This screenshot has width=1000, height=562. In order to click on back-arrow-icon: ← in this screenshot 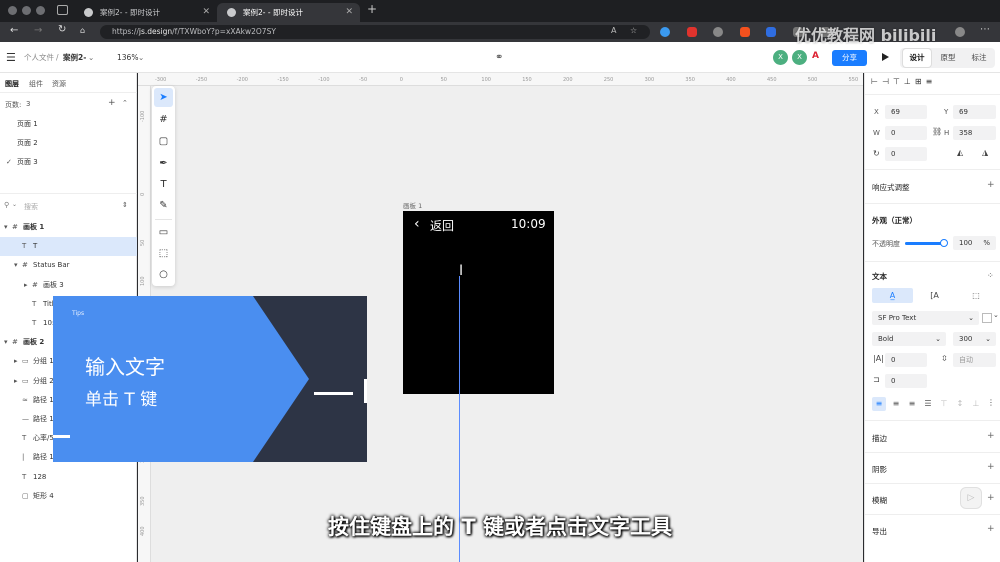, I will do `click(14, 30)`.